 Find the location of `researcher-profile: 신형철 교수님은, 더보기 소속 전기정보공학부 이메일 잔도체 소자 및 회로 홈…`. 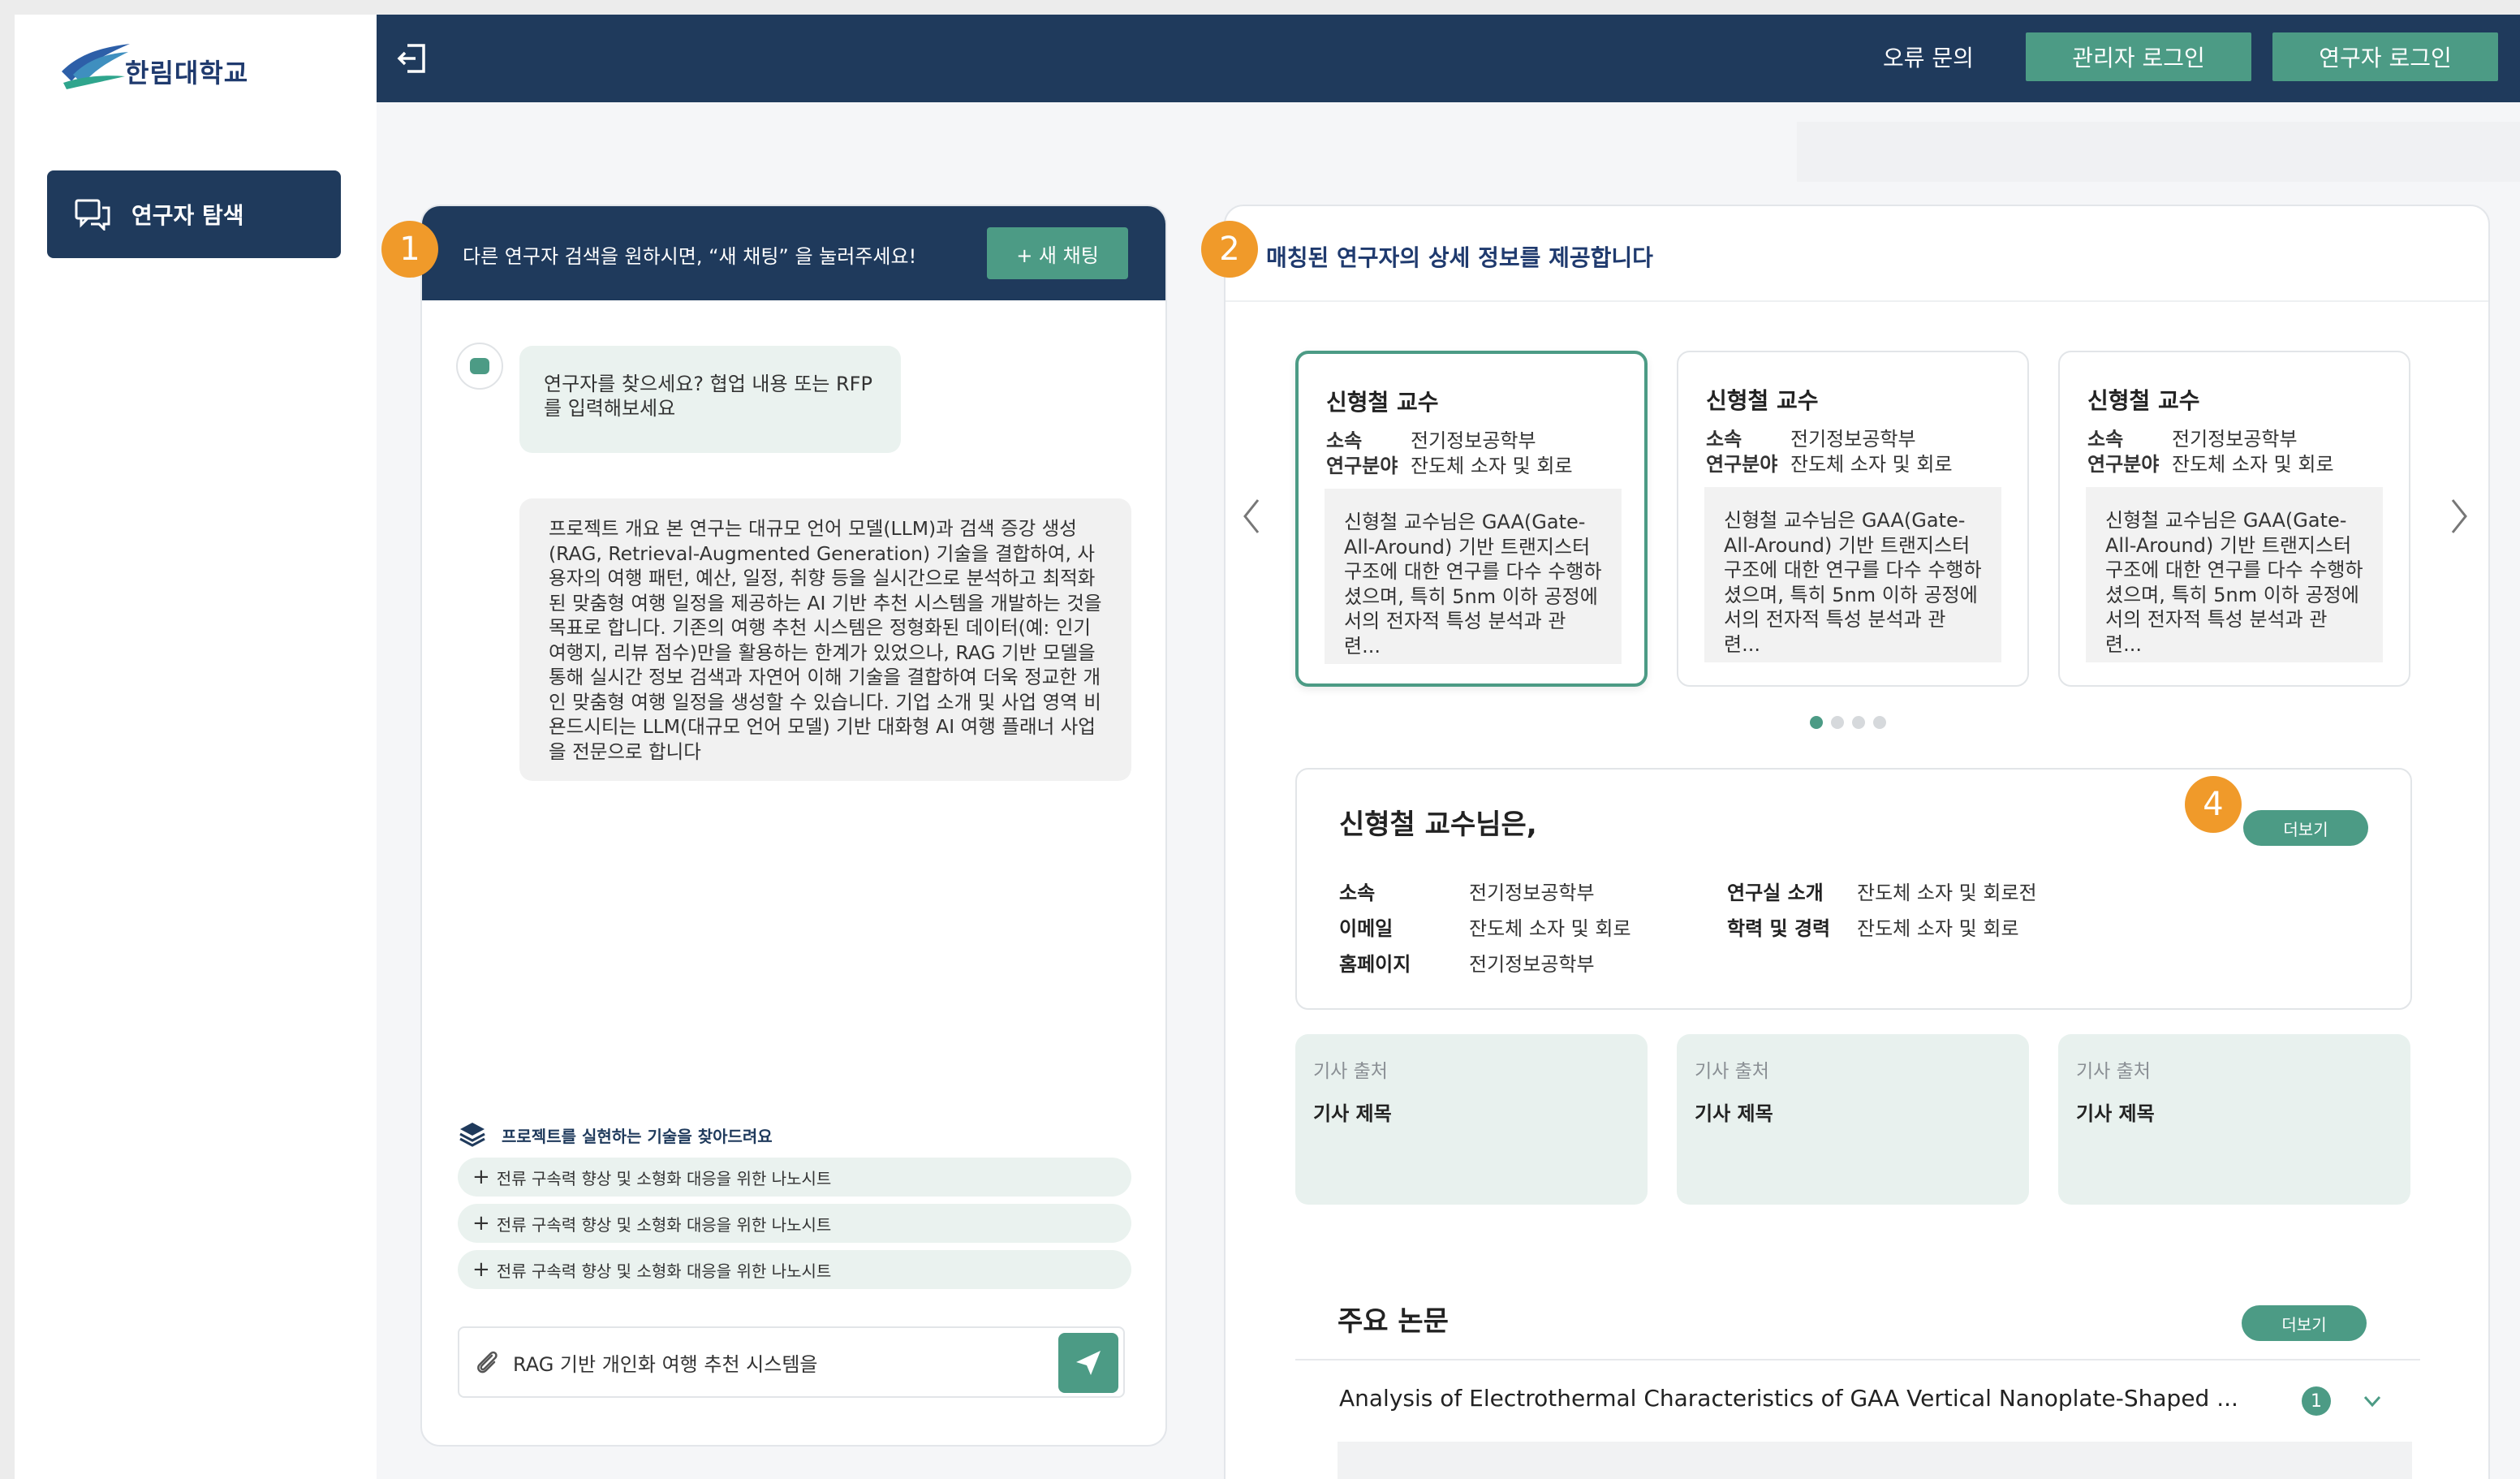

researcher-profile: 신형철 교수님은, 더보기 소속 전기정보공학부 이메일 잔도체 소자 및 회로 홈… is located at coordinates (1854, 889).